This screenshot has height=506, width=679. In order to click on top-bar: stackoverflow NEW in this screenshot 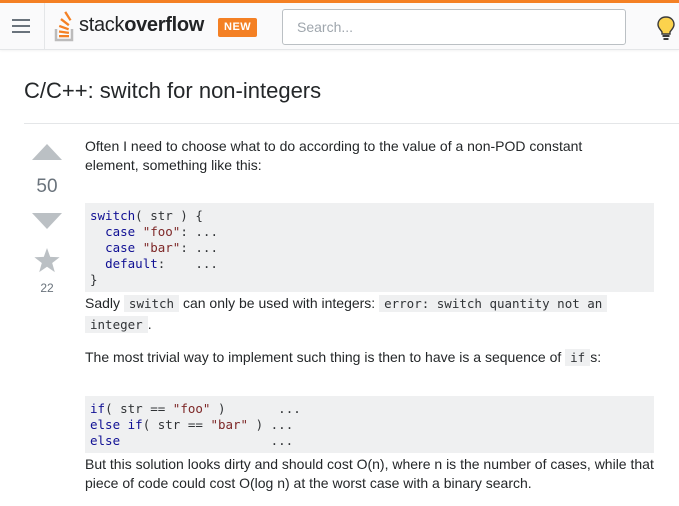, I will do `click(339, 25)`.